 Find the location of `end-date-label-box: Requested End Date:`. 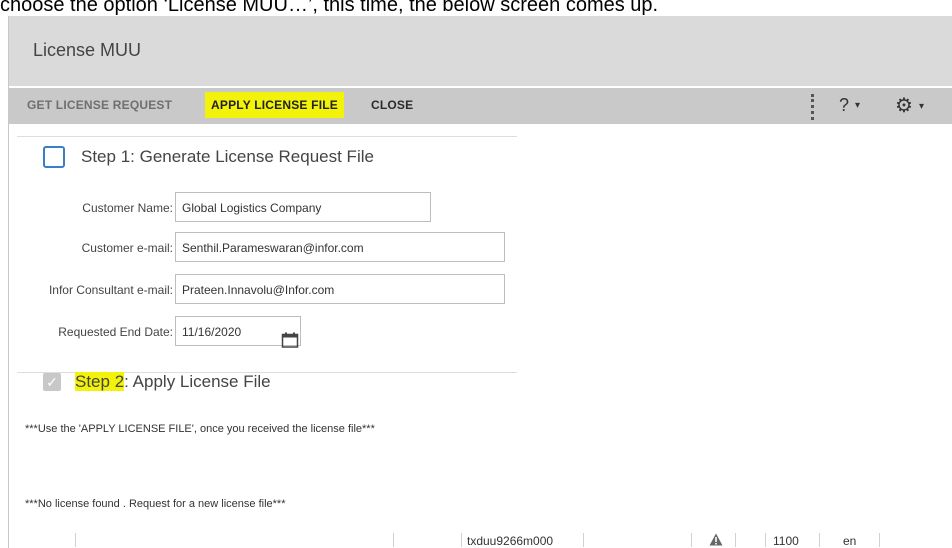

end-date-label-box: Requested End Date: is located at coordinates (95, 332).